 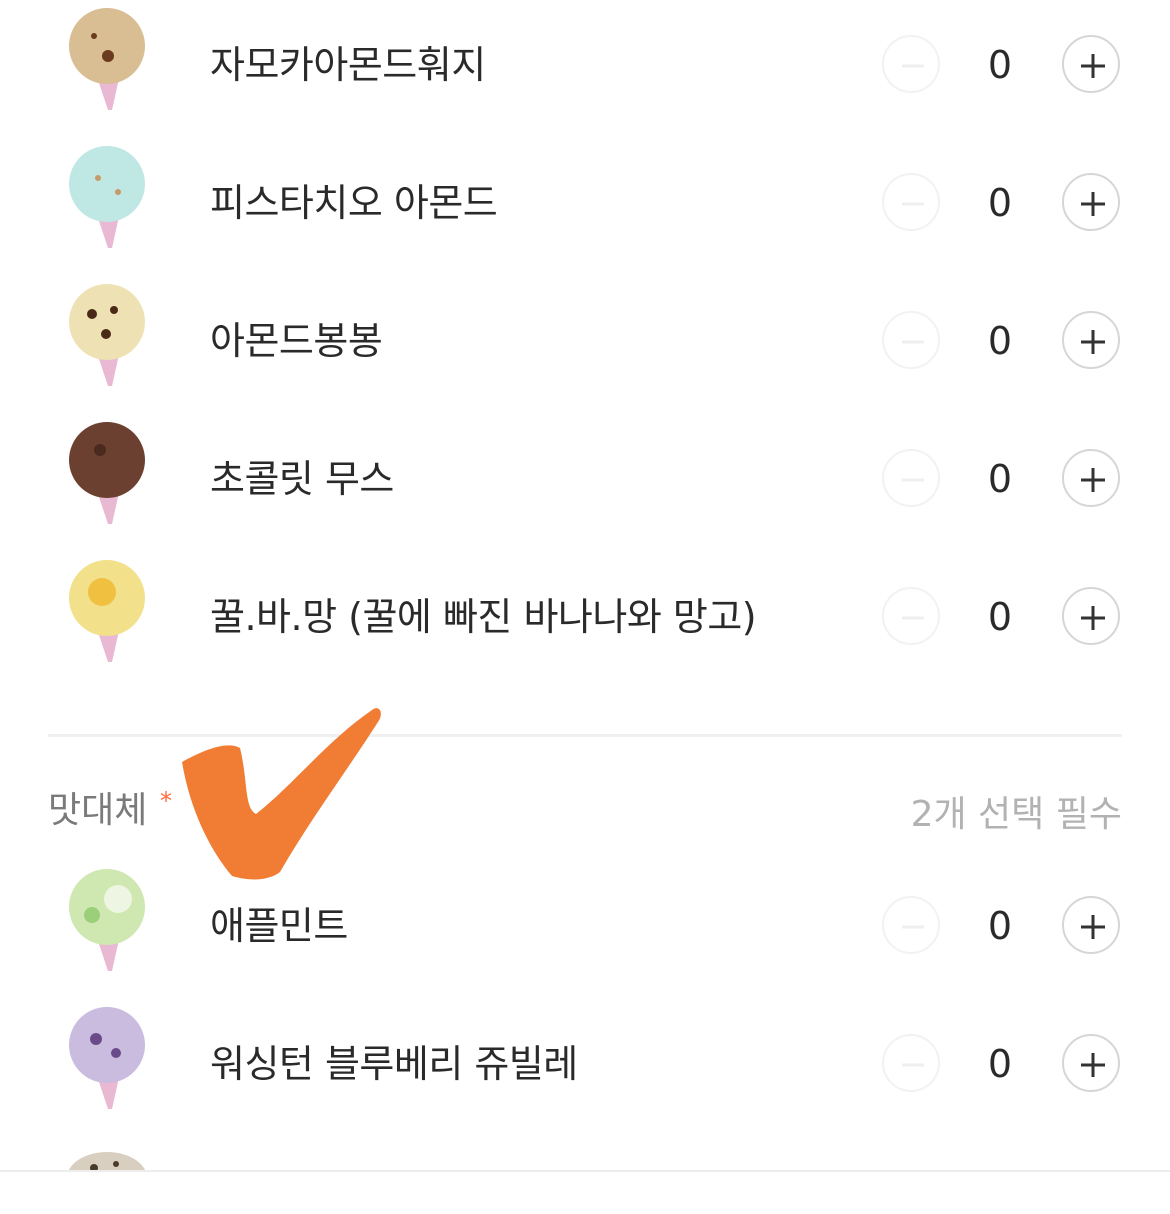 What do you see at coordinates (585, 1171) in the screenshot?
I see `bottom-bar-border` at bounding box center [585, 1171].